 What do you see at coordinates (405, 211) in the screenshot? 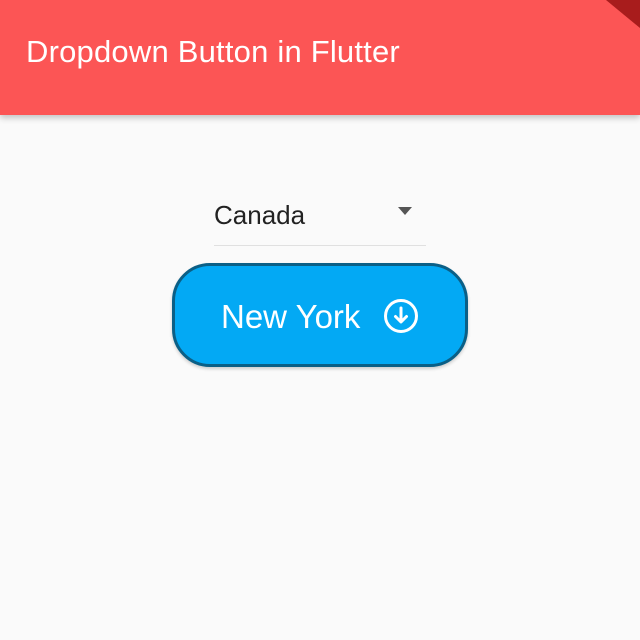
I see `arrow-drop-down-icon` at bounding box center [405, 211].